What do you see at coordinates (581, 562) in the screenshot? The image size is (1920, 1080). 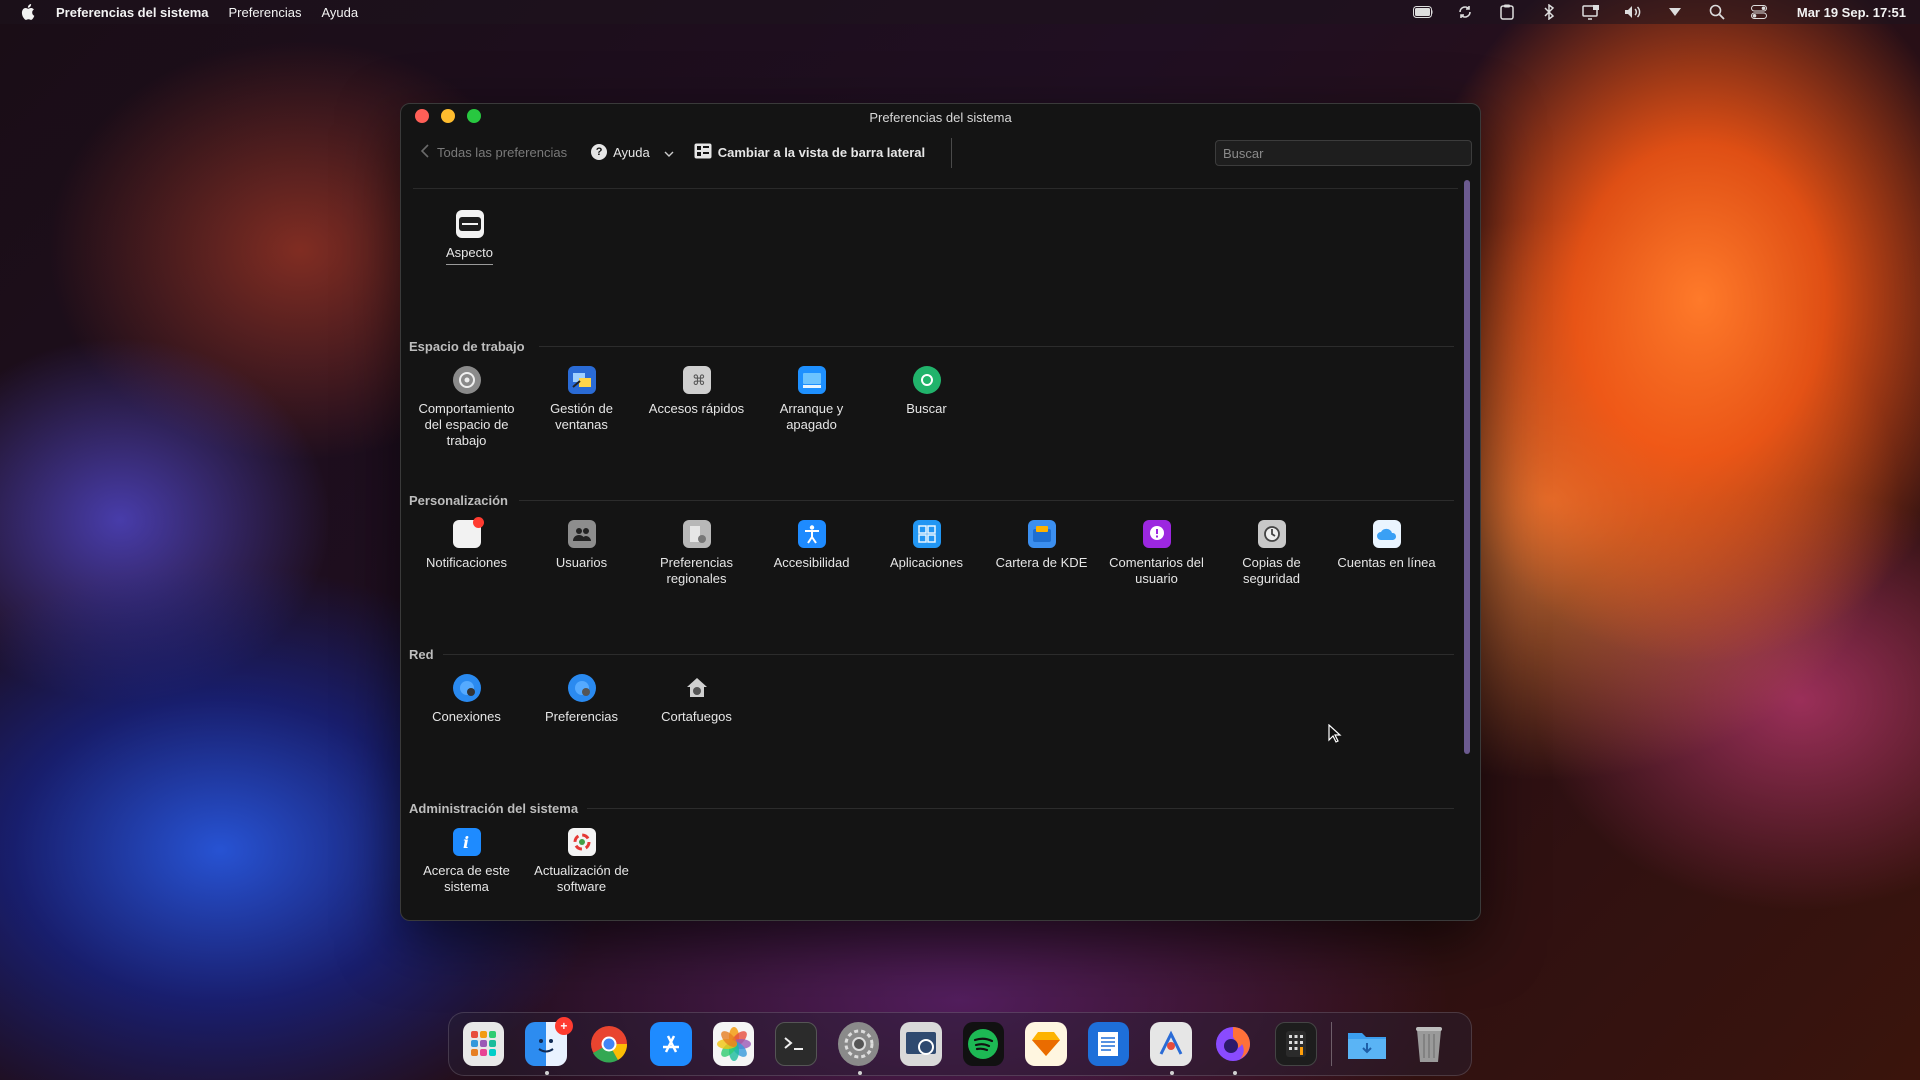 I see `pref-item-label: Usuarios` at bounding box center [581, 562].